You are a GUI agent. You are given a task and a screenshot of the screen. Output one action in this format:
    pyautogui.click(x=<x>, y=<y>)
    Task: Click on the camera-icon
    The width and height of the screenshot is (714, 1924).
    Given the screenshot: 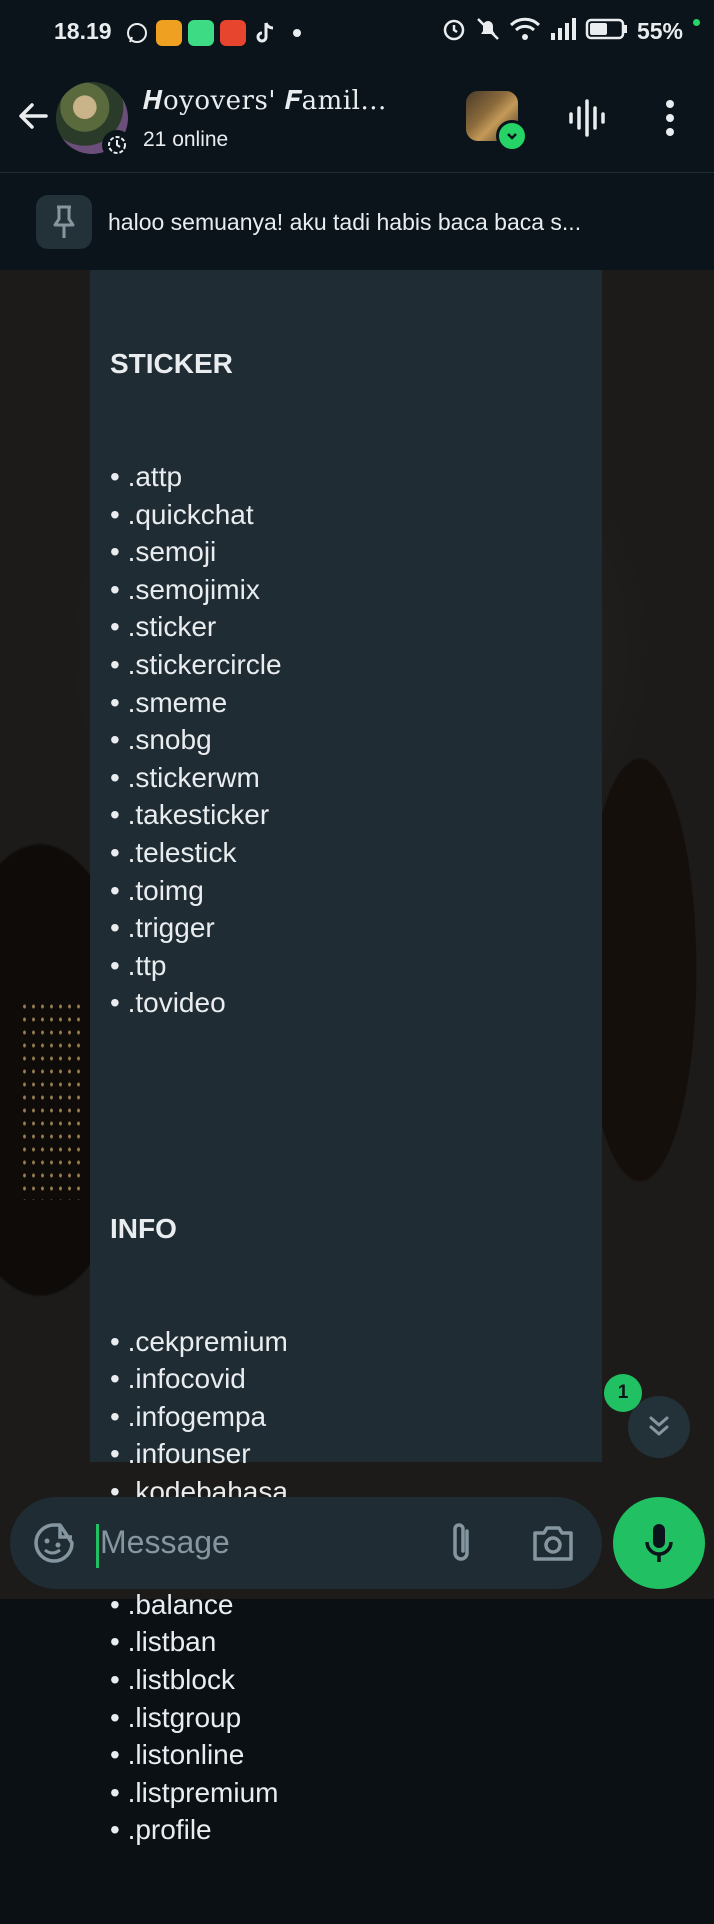 What is the action you would take?
    pyautogui.click(x=553, y=1543)
    